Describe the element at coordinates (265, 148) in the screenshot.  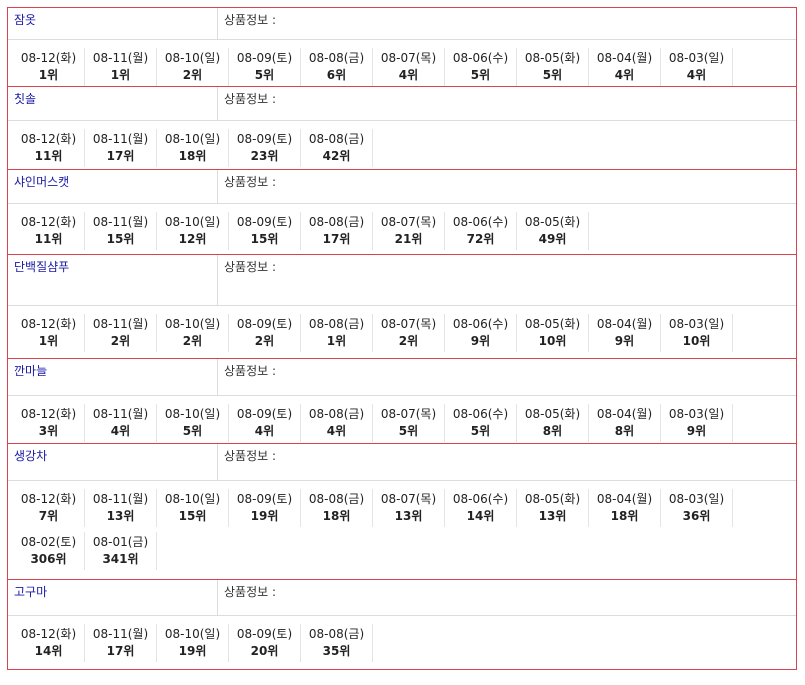
I see `daily-rank-cell: 08-09(토) 23위` at that location.